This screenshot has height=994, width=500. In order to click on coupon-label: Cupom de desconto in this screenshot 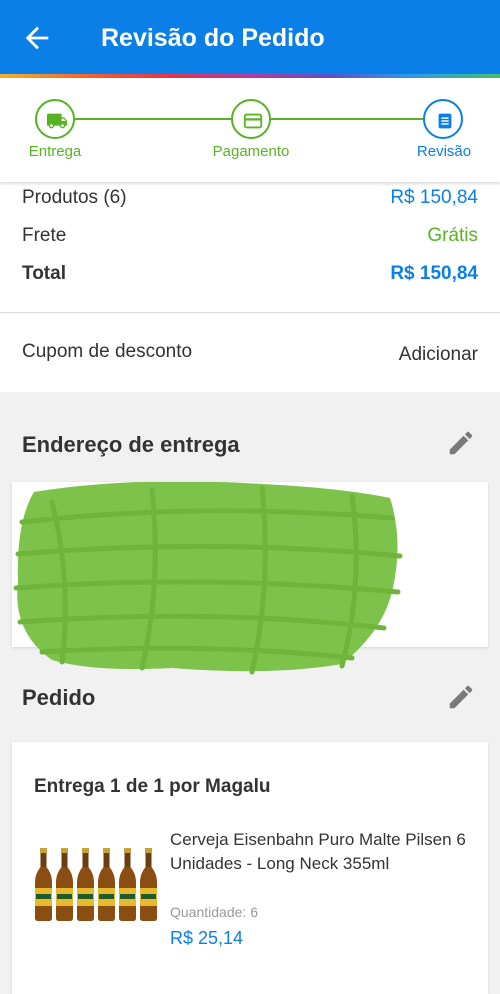, I will do `click(107, 351)`.